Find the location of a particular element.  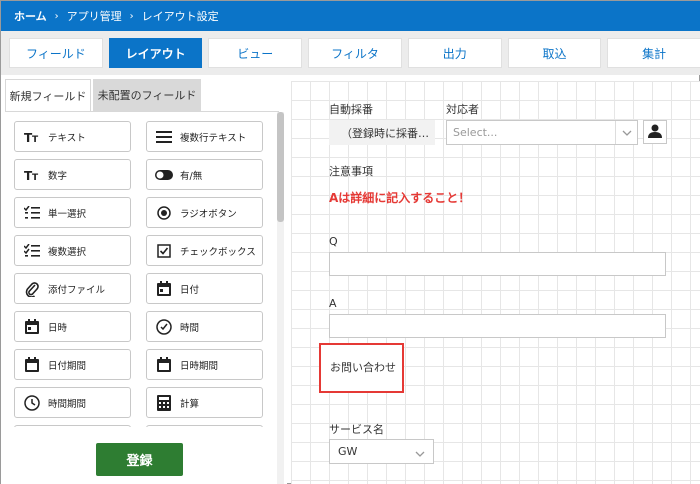

scrollbar-thumb is located at coordinates (280, 167).